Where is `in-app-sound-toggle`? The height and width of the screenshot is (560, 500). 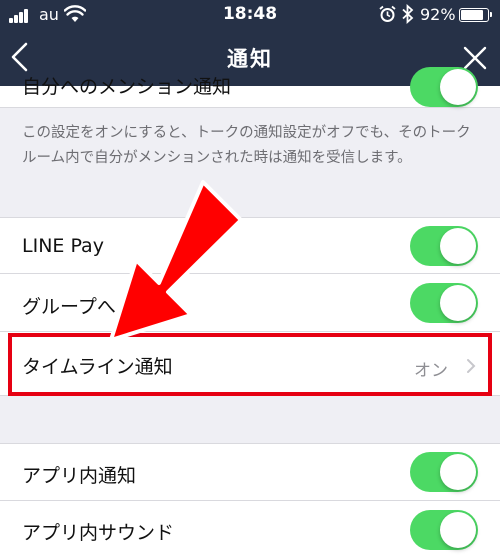 in-app-sound-toggle is located at coordinates (444, 530).